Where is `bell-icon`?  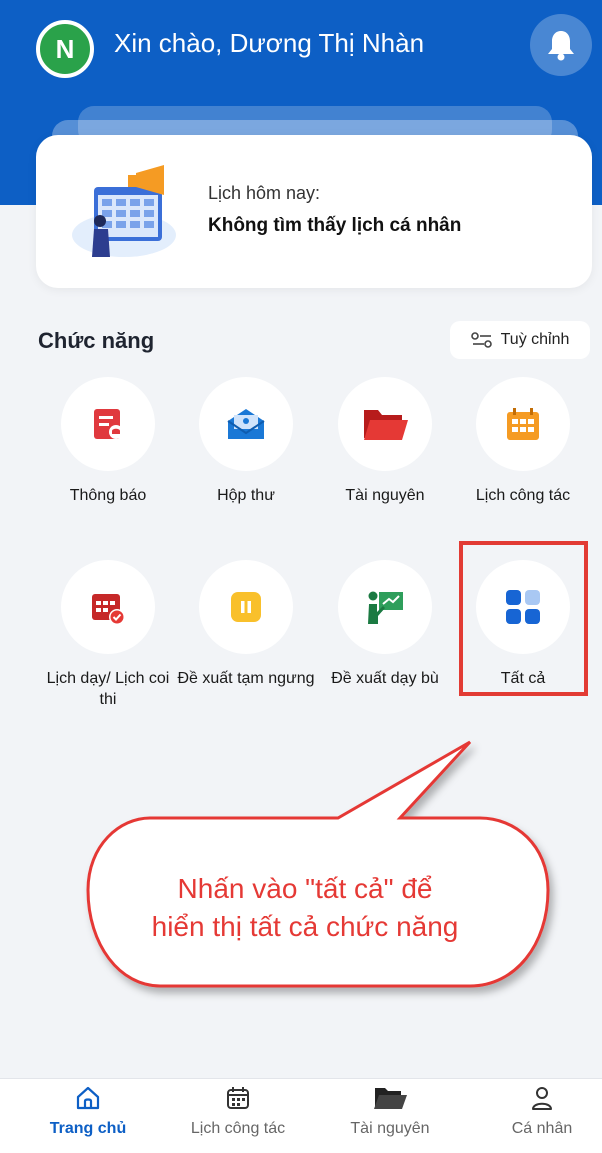 bell-icon is located at coordinates (561, 46).